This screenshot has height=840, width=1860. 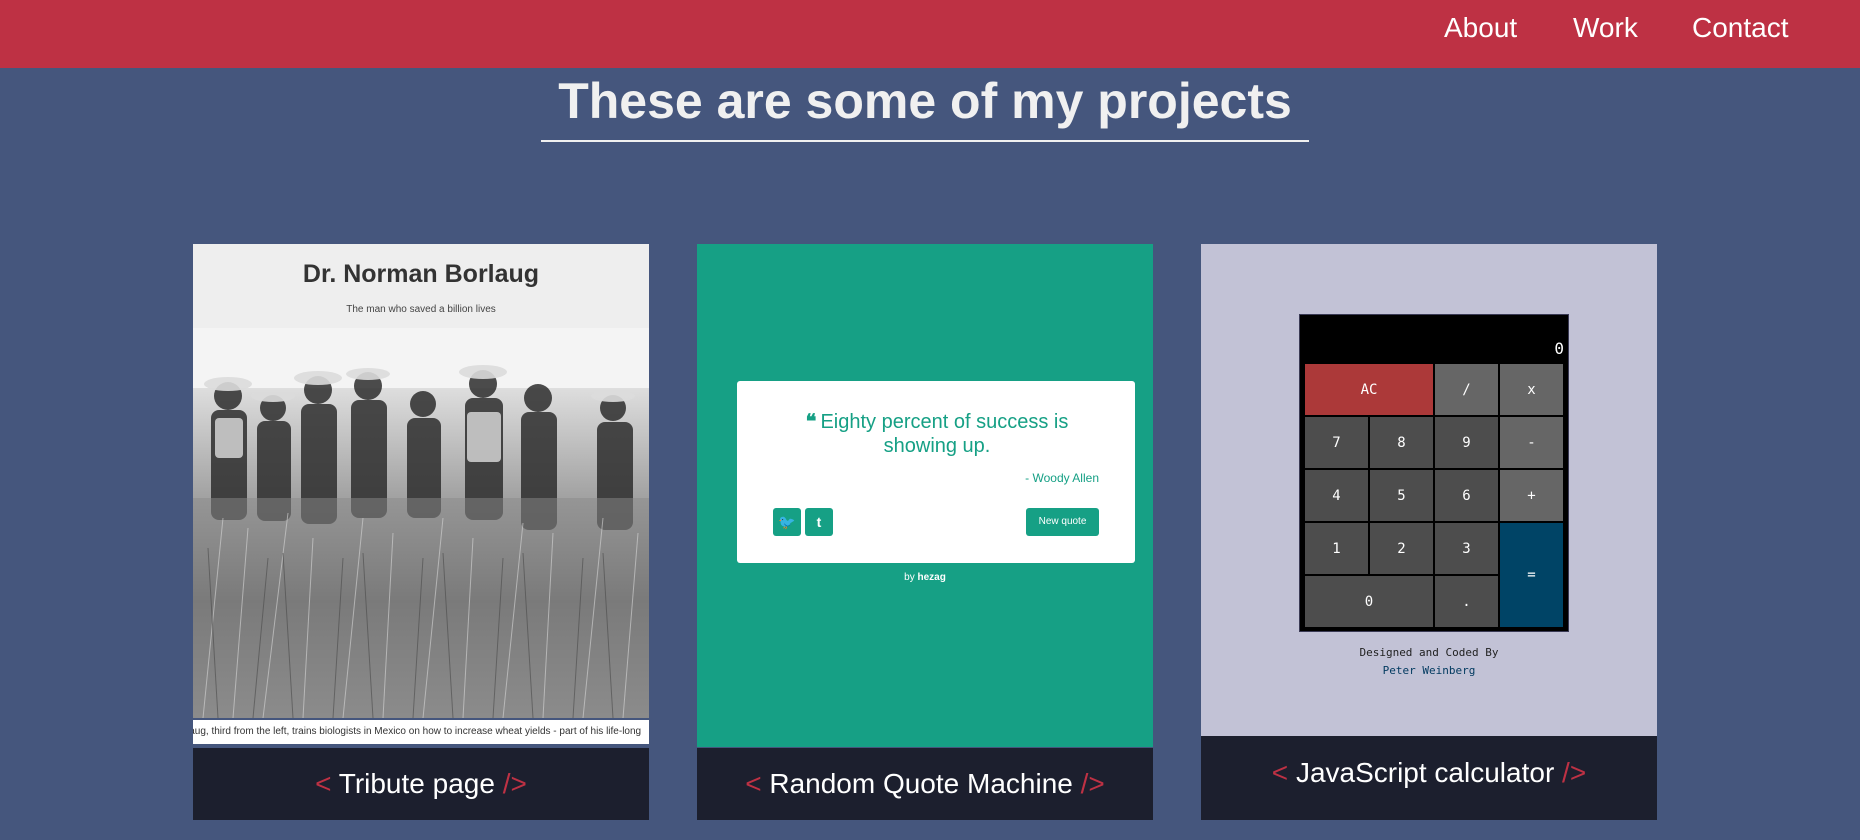 What do you see at coordinates (1466, 548) in the screenshot?
I see `calc-key-3: 3` at bounding box center [1466, 548].